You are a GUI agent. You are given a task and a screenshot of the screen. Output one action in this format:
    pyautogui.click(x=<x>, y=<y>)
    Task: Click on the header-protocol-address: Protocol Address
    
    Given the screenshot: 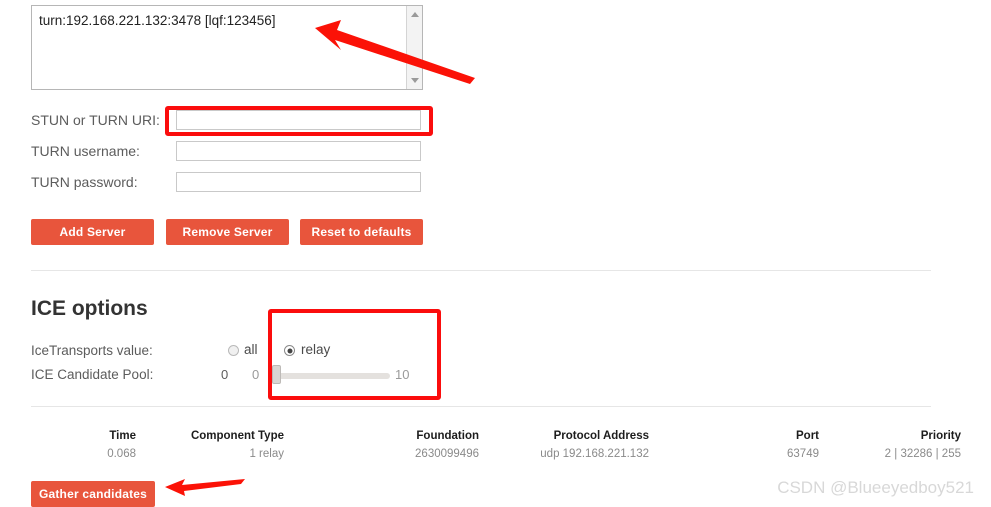 What is the action you would take?
    pyautogui.click(x=601, y=436)
    